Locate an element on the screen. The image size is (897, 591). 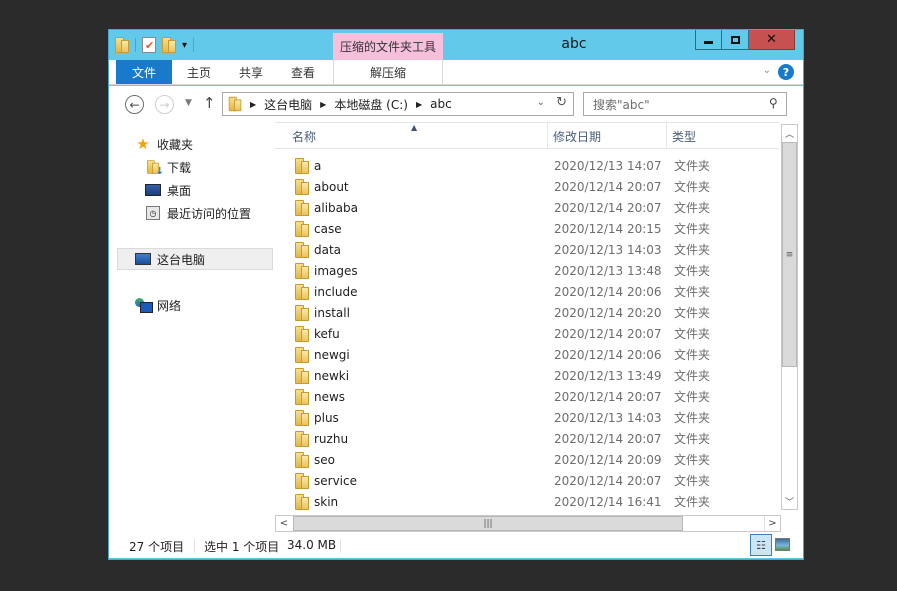
file-row: newgi 2020/12/14 20:06 文件夹 is located at coordinates (527, 354).